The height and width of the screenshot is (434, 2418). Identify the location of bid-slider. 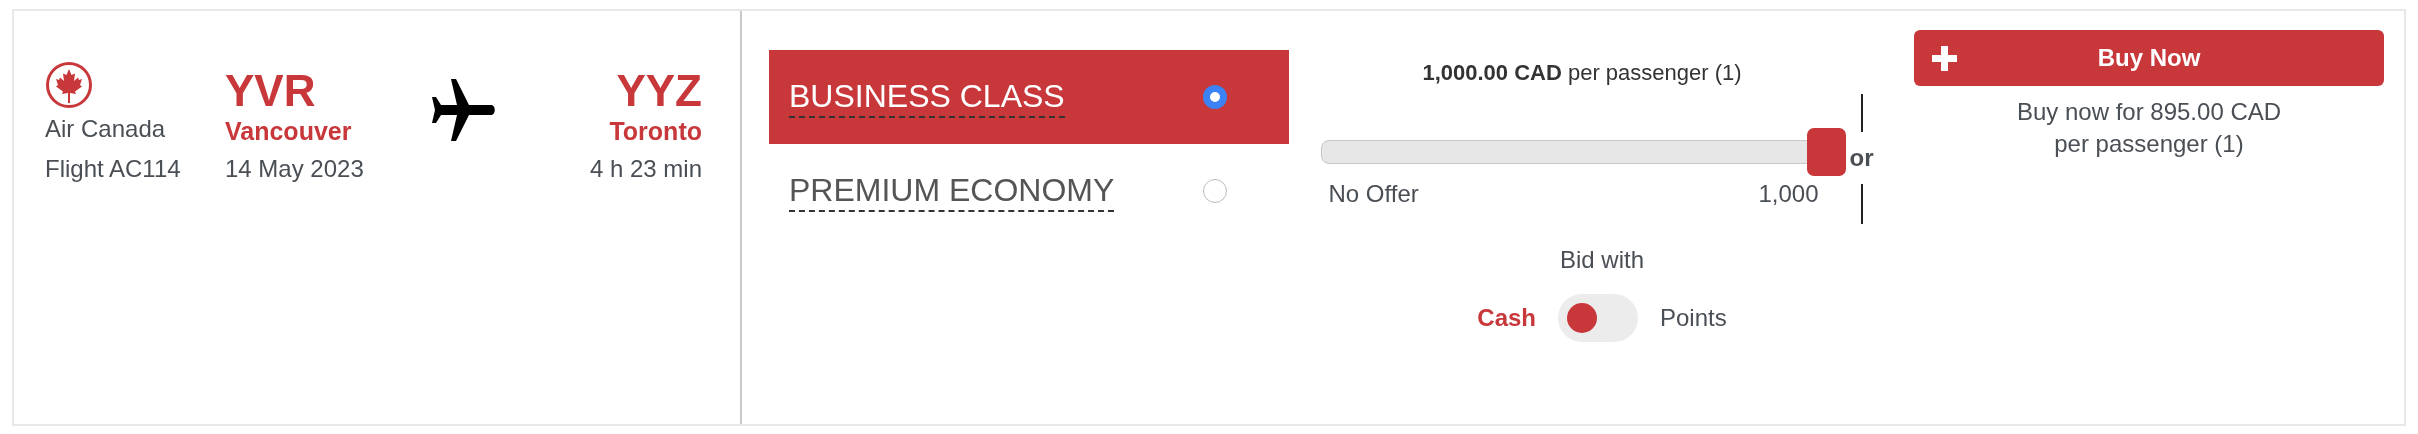
(1583, 152).